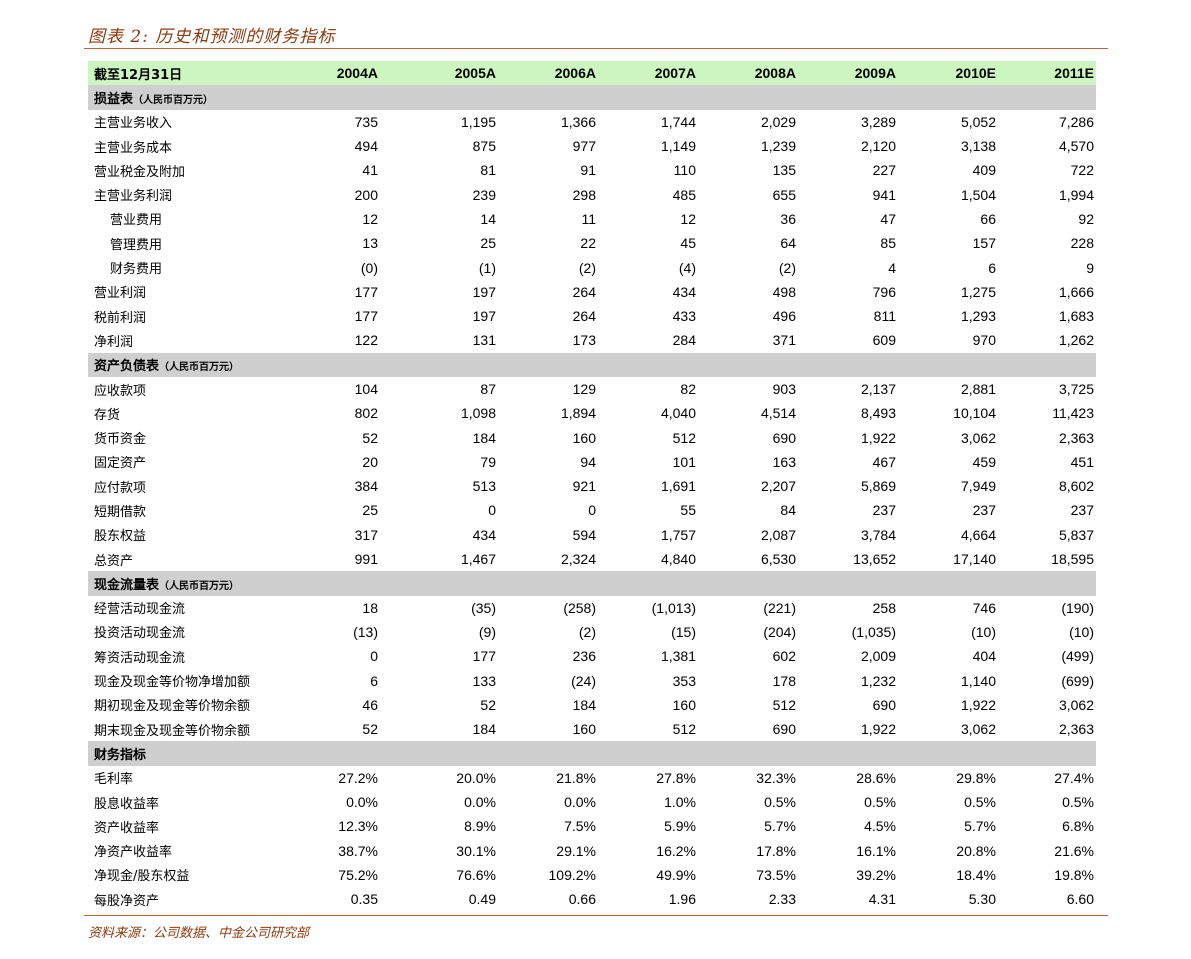 This screenshot has width=1191, height=959. I want to click on table-row: 营业费用 12 14 11 12 36 47 66 92, so click(592, 219).